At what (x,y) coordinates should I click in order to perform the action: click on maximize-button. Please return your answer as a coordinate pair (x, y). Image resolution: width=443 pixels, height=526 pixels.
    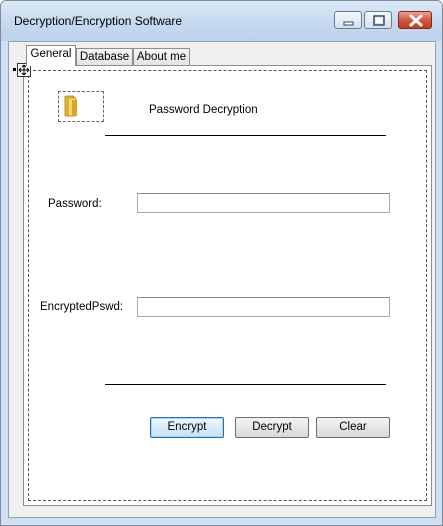
    Looking at the image, I should click on (378, 20).